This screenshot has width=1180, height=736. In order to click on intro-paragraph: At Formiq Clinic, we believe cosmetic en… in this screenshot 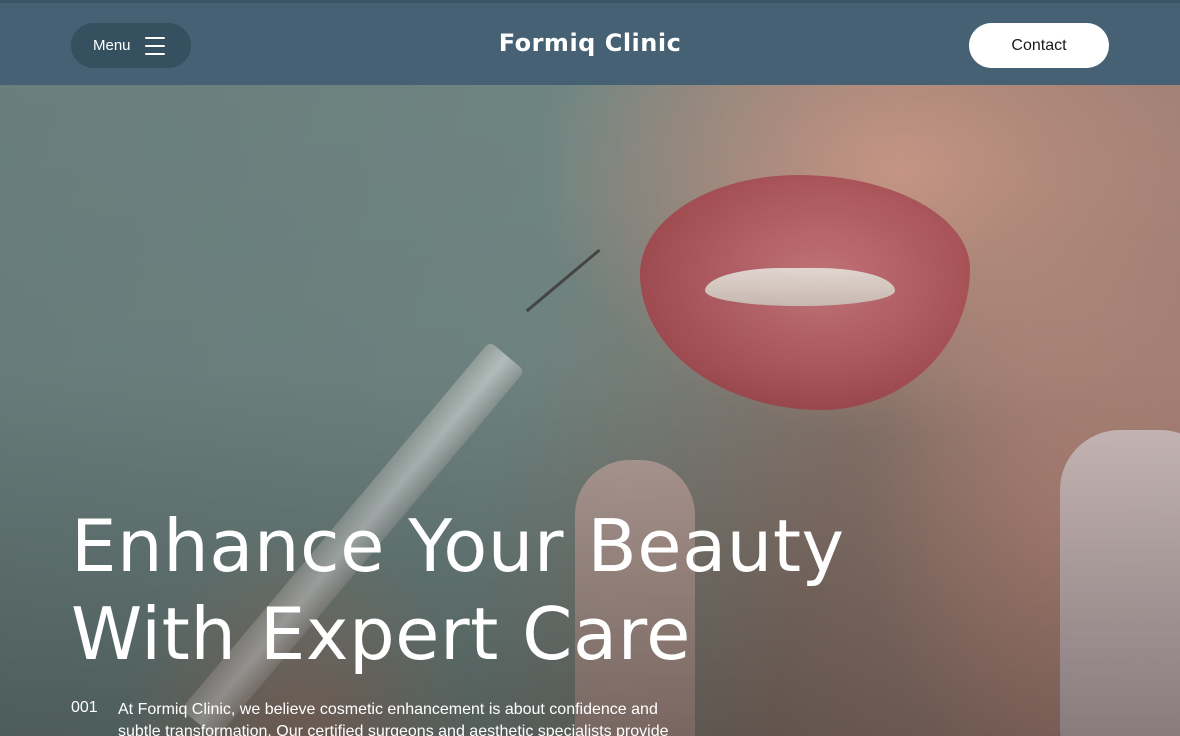, I will do `click(393, 718)`.